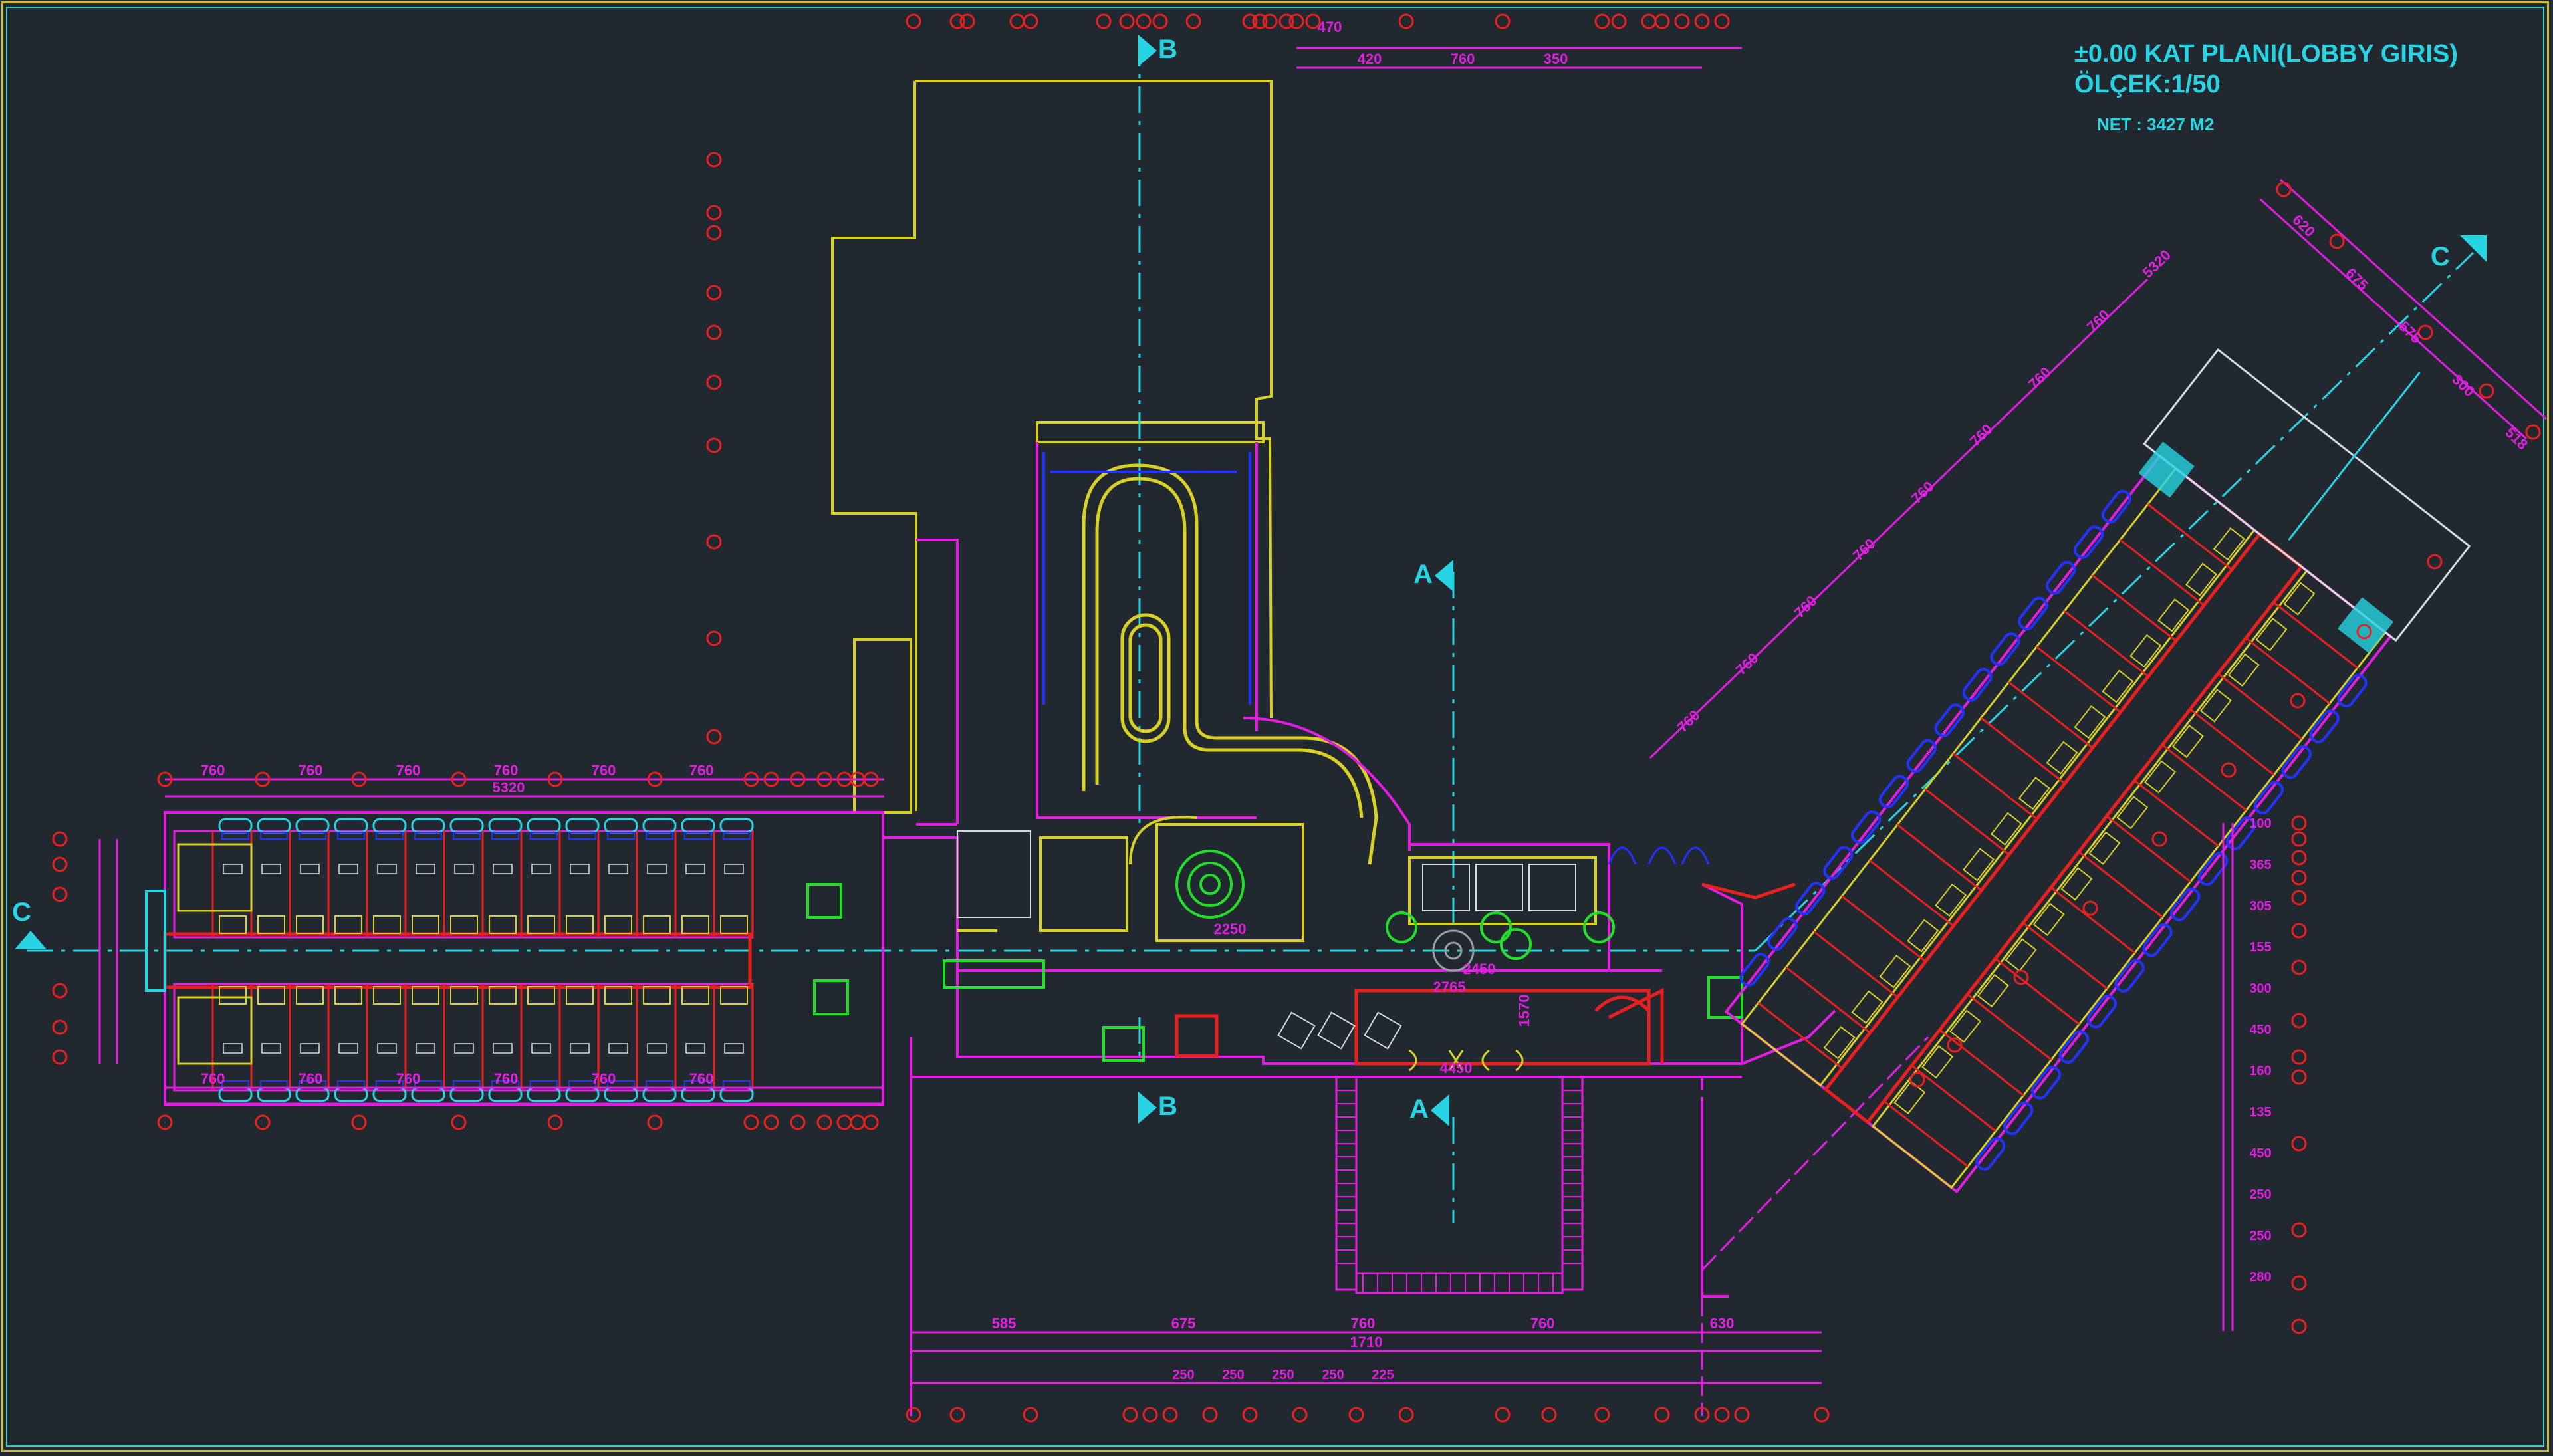  I want to click on section-arrow-b-bottom, so click(1147, 1108).